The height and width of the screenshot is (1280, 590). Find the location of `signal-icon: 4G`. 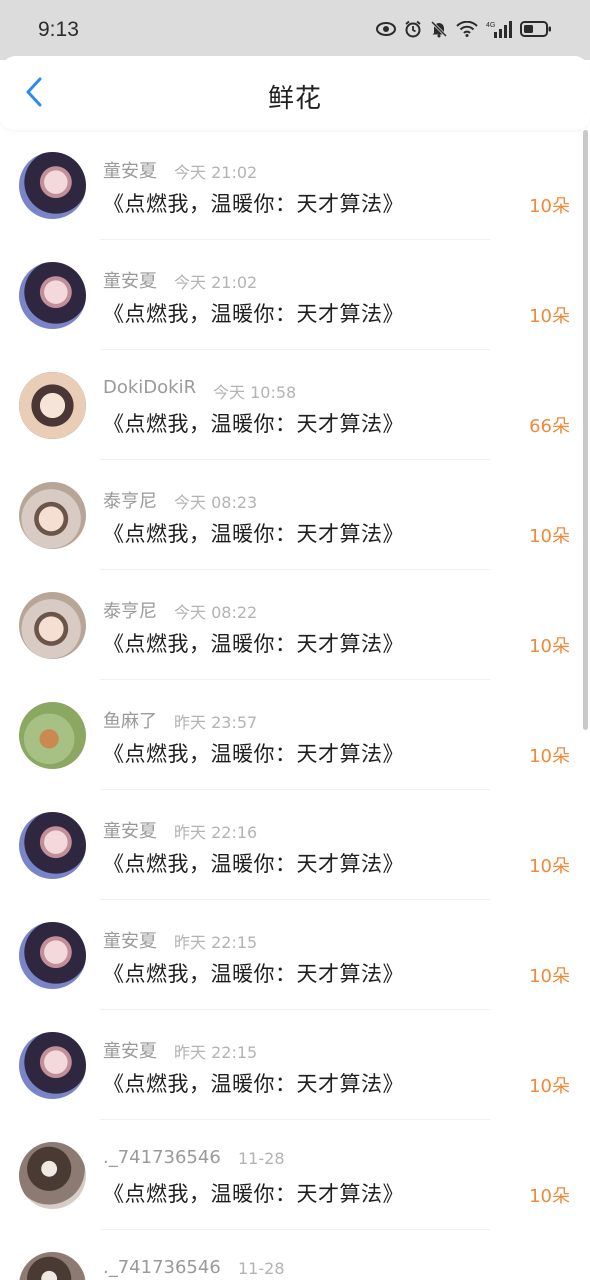

signal-icon: 4G is located at coordinates (499, 29).